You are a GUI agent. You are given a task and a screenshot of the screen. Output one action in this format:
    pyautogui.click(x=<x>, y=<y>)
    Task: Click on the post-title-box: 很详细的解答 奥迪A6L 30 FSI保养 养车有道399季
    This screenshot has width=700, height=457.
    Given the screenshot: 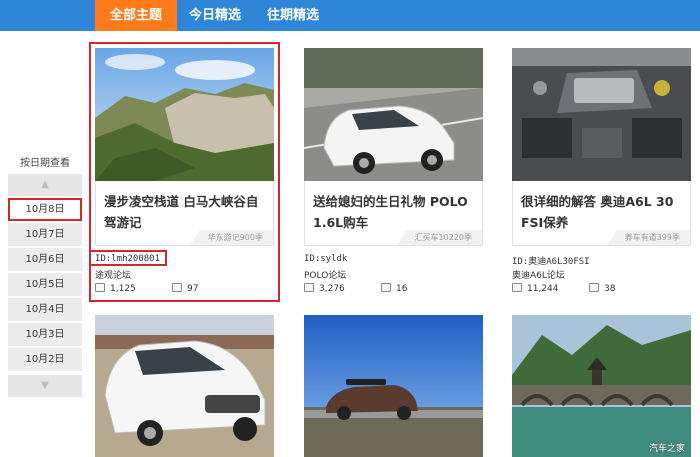 What is the action you would take?
    pyautogui.click(x=601, y=213)
    